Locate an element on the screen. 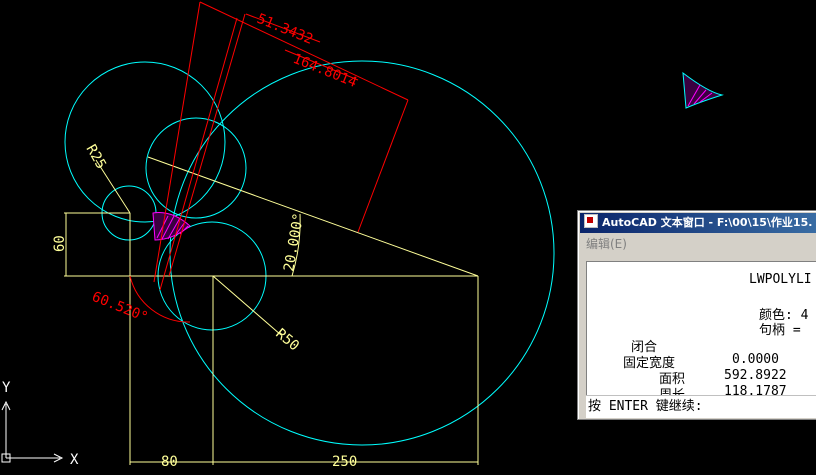 The width and height of the screenshot is (816, 475). text-window-title: AutoCAD 文本窗口 - F:\00\15\作业15. is located at coordinates (707, 222).